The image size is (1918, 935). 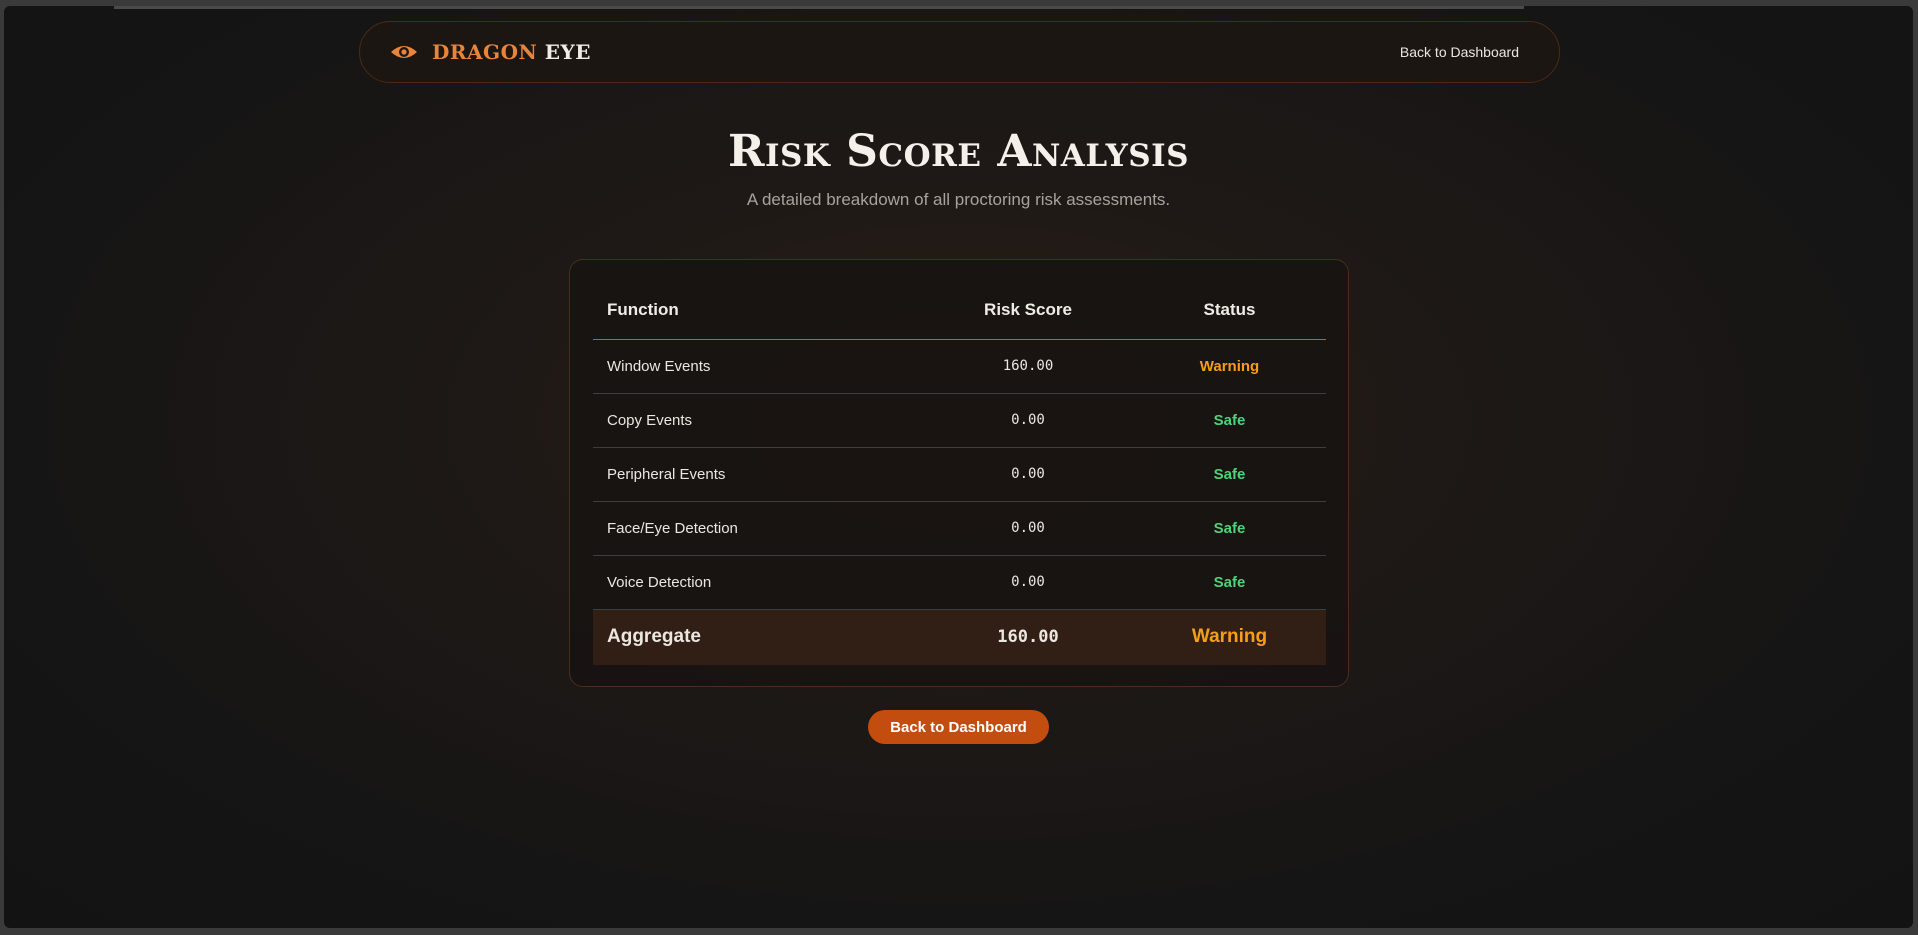 What do you see at coordinates (758, 528) in the screenshot?
I see `function-cell: Face/Eye Detection` at bounding box center [758, 528].